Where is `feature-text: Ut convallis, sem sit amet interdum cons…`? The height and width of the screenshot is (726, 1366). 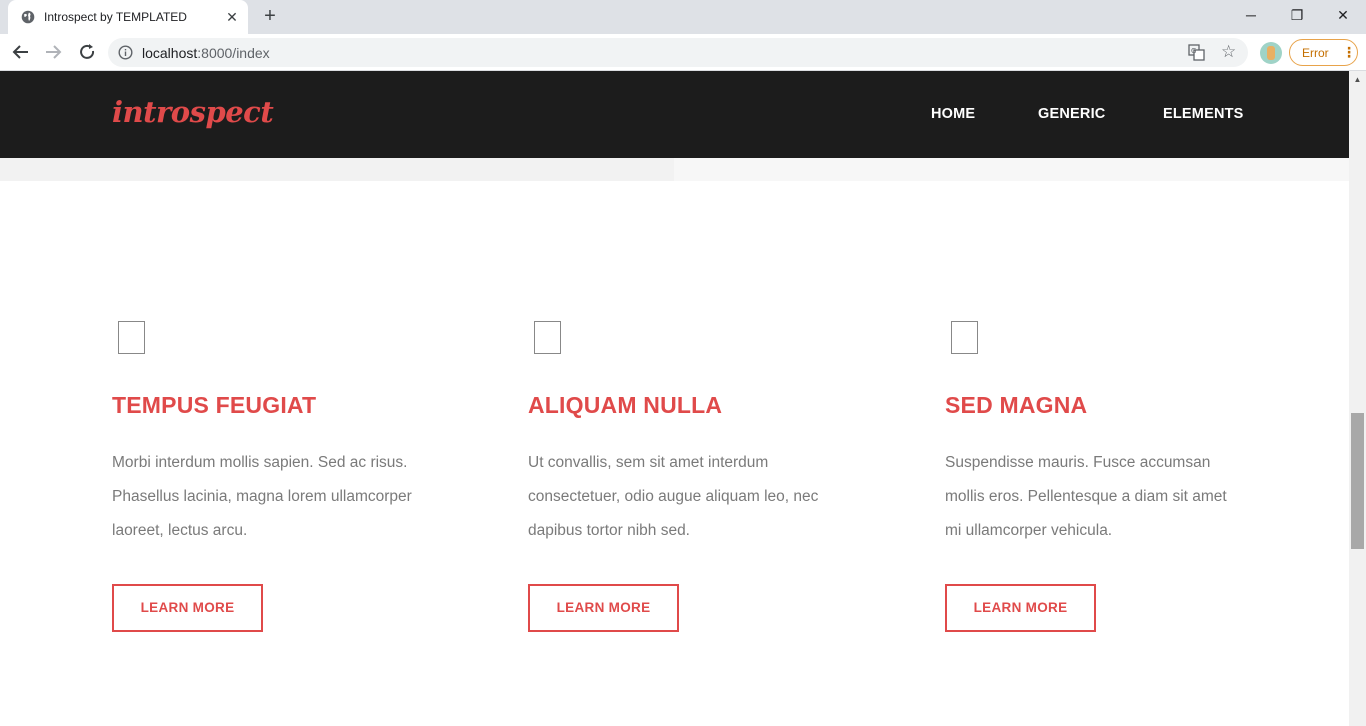
feature-text: Ut convallis, sem sit amet interdum cons… is located at coordinates (673, 496).